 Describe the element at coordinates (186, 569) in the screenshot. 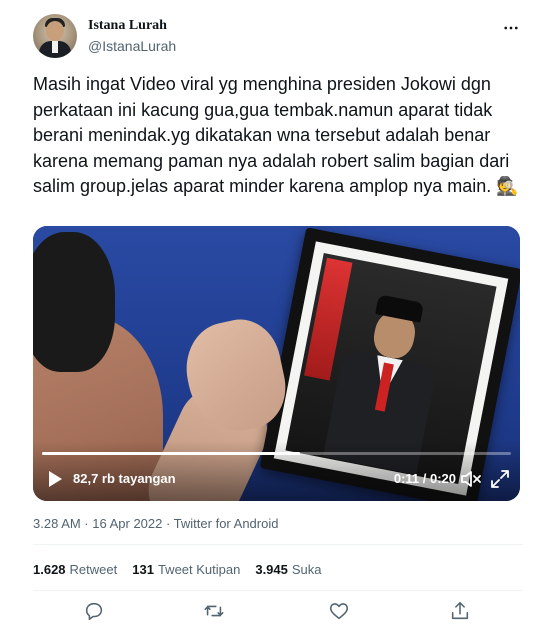

I see `quote-stat: 131 Tweet Kutipan` at that location.